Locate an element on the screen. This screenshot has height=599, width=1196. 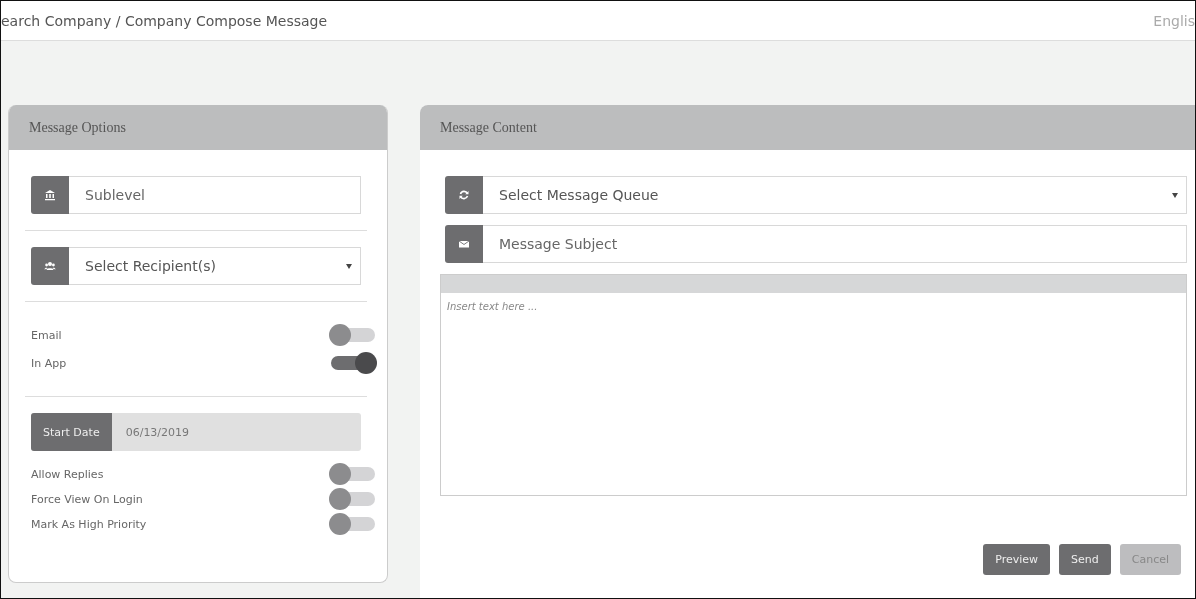
toggle-label: In App is located at coordinates (49, 363).